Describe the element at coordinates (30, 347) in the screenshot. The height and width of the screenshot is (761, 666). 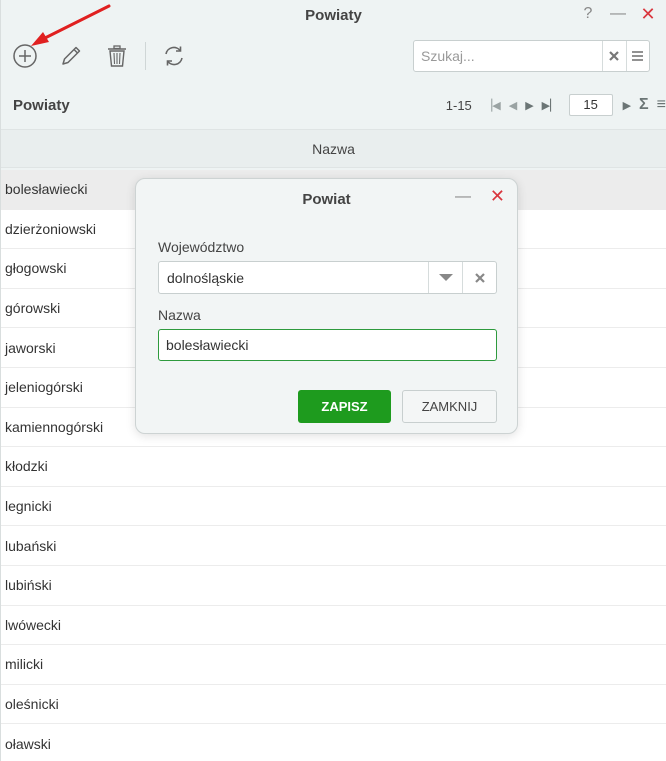
I see `table-cell-nazwa: jaworski` at that location.